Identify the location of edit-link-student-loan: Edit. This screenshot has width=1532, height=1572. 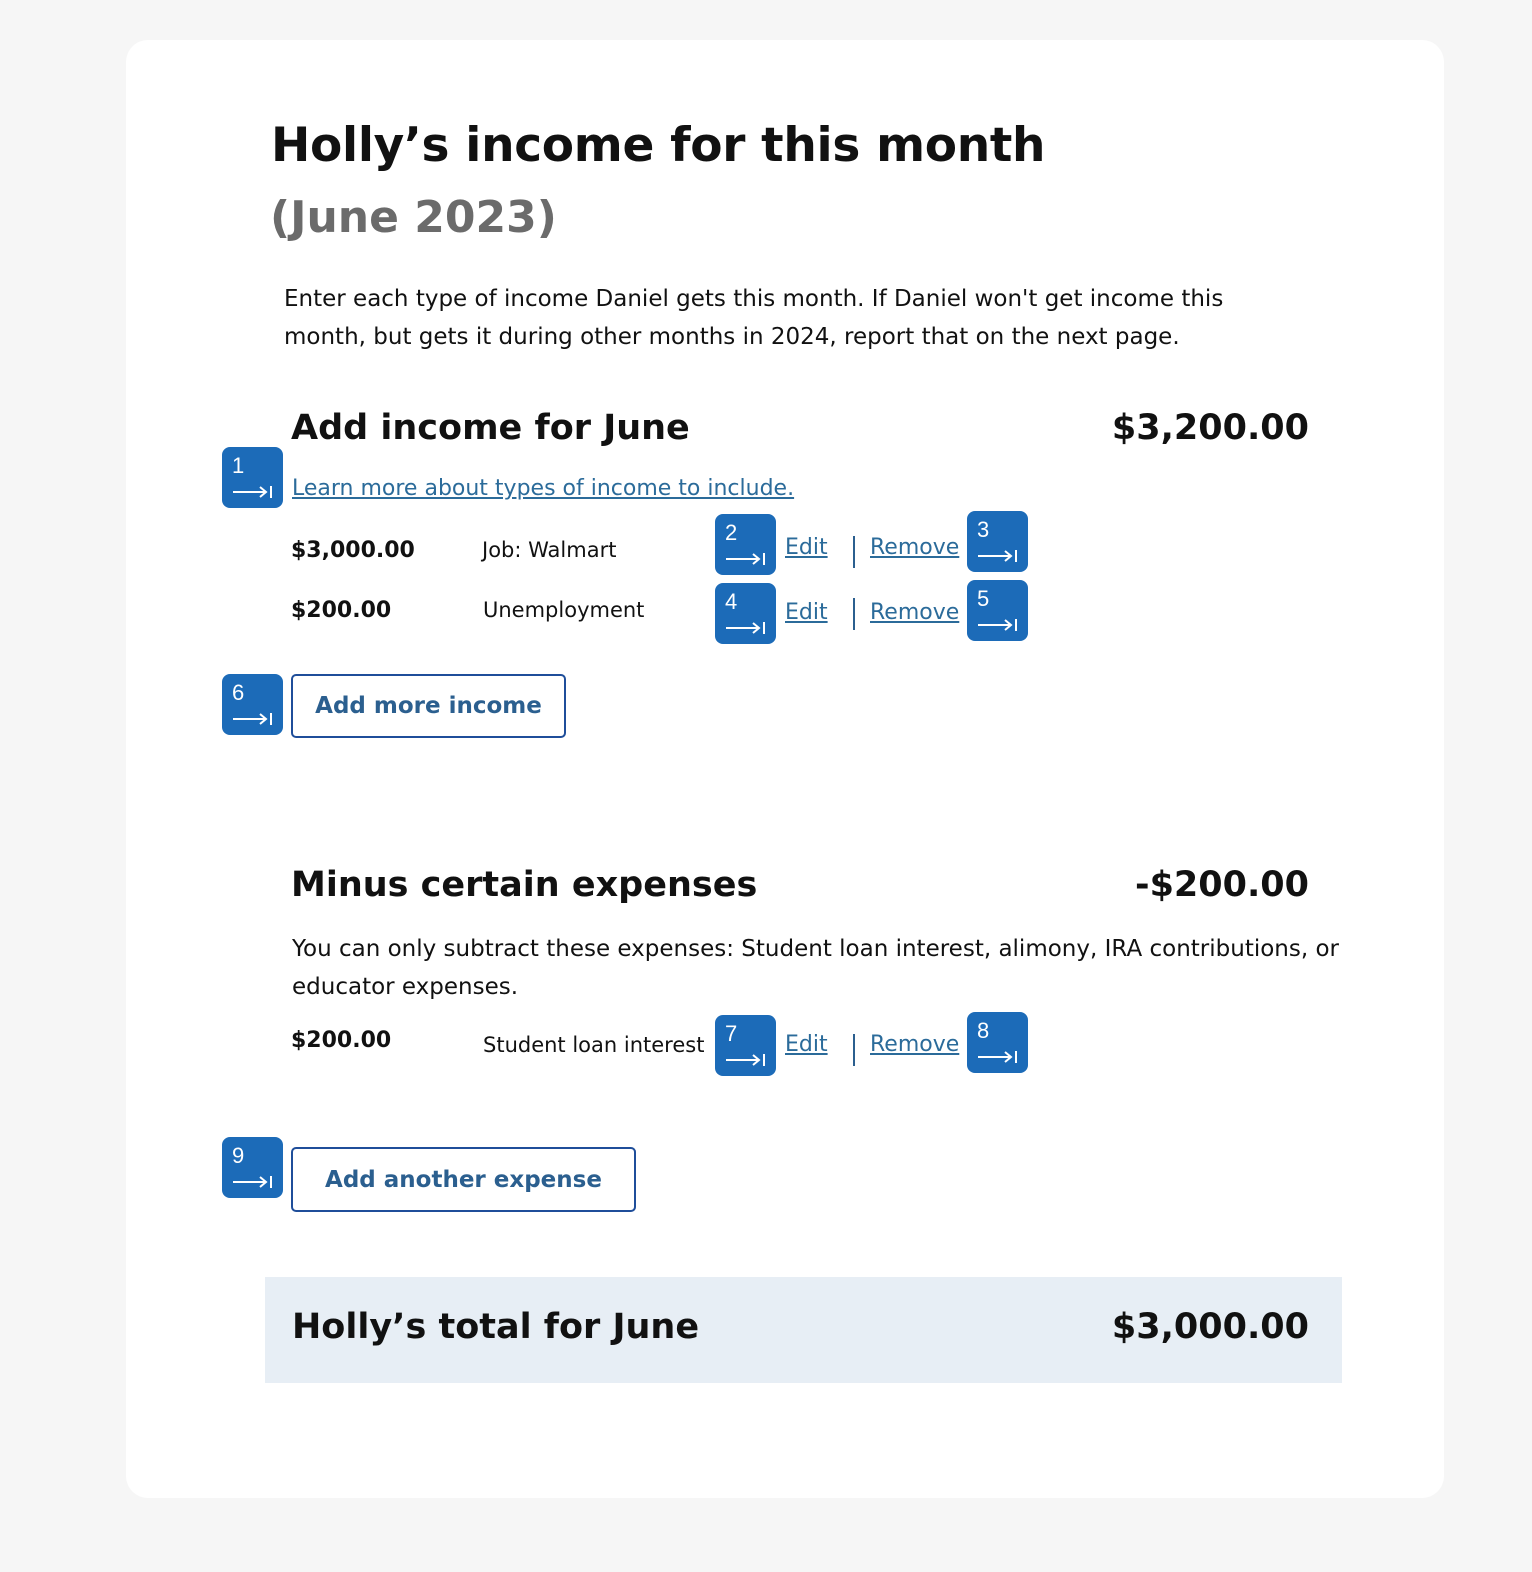
(806, 1044).